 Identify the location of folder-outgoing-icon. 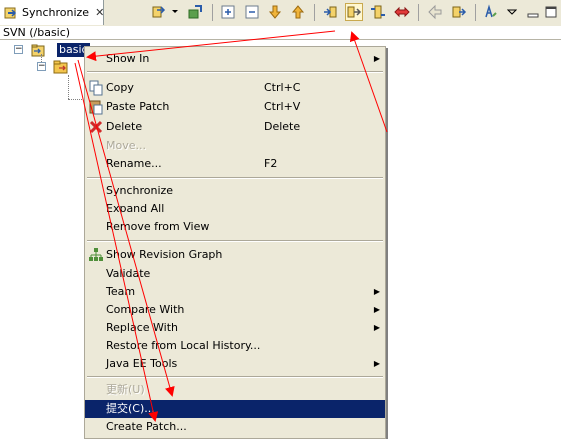
(61, 67).